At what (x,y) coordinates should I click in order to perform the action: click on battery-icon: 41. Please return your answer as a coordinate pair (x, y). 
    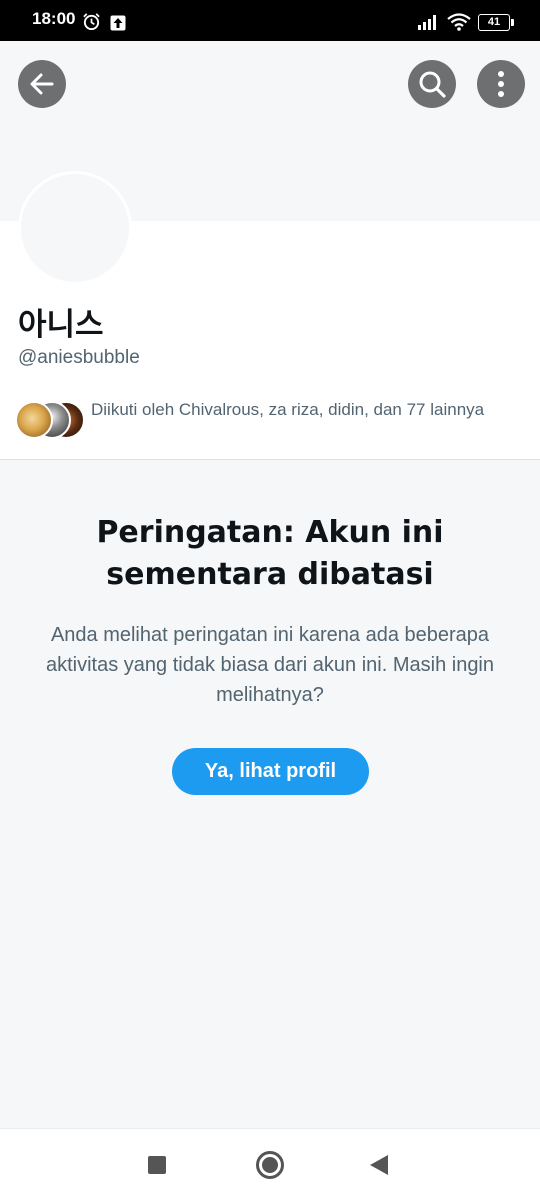
    Looking at the image, I should click on (496, 22).